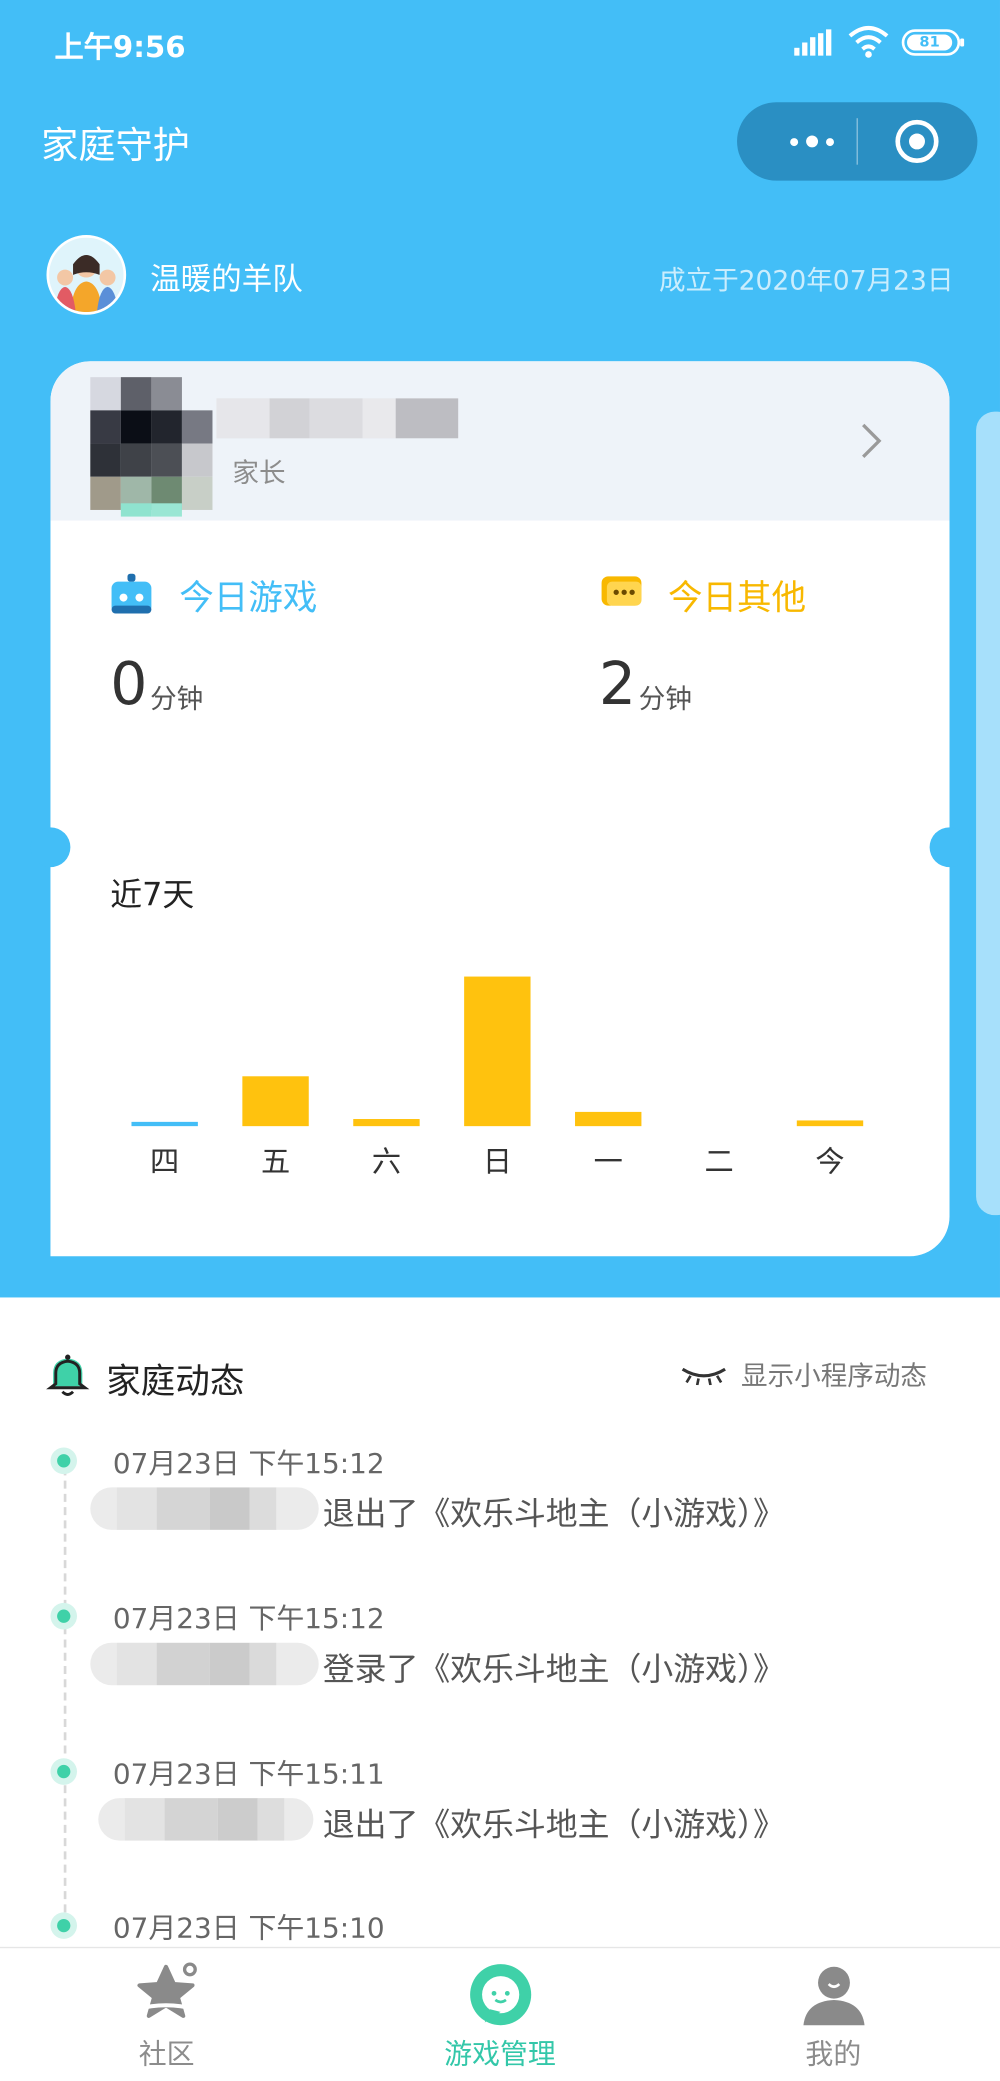 The image size is (1000, 2081). I want to click on team-avatar, so click(86, 275).